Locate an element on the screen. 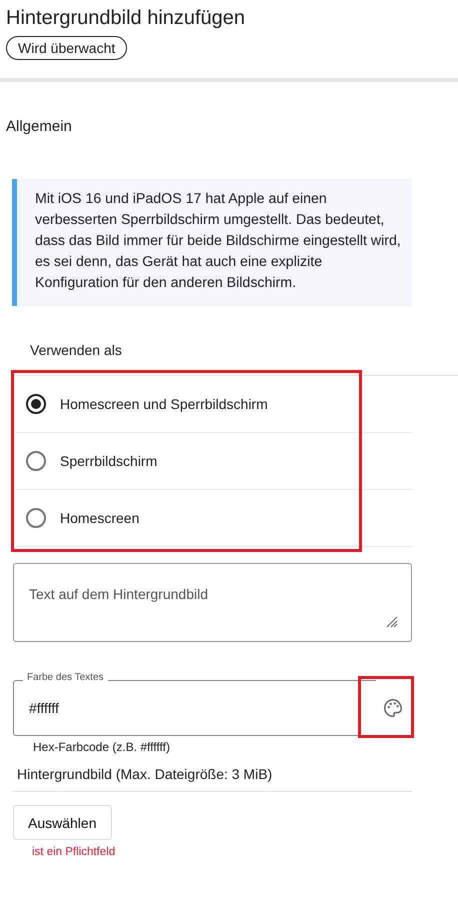 The height and width of the screenshot is (913, 458). resize-grip-icon is located at coordinates (391, 621).